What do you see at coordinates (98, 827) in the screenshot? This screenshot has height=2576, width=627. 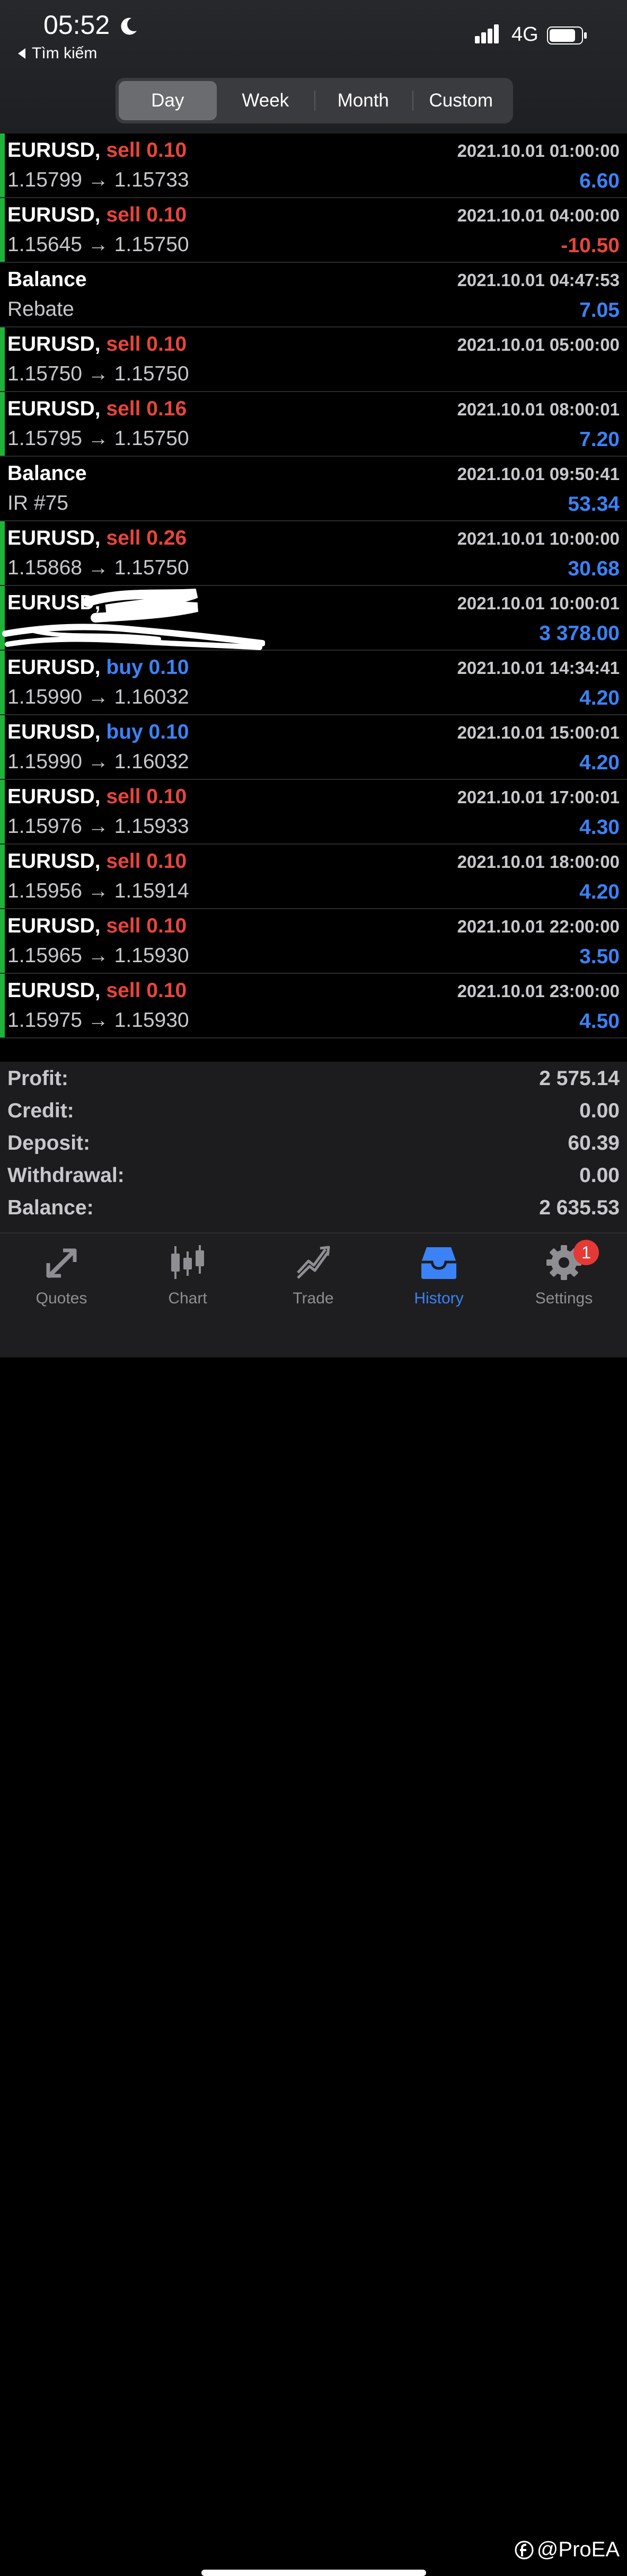 I see `row-prices: 1.15976 → 1.15933` at bounding box center [98, 827].